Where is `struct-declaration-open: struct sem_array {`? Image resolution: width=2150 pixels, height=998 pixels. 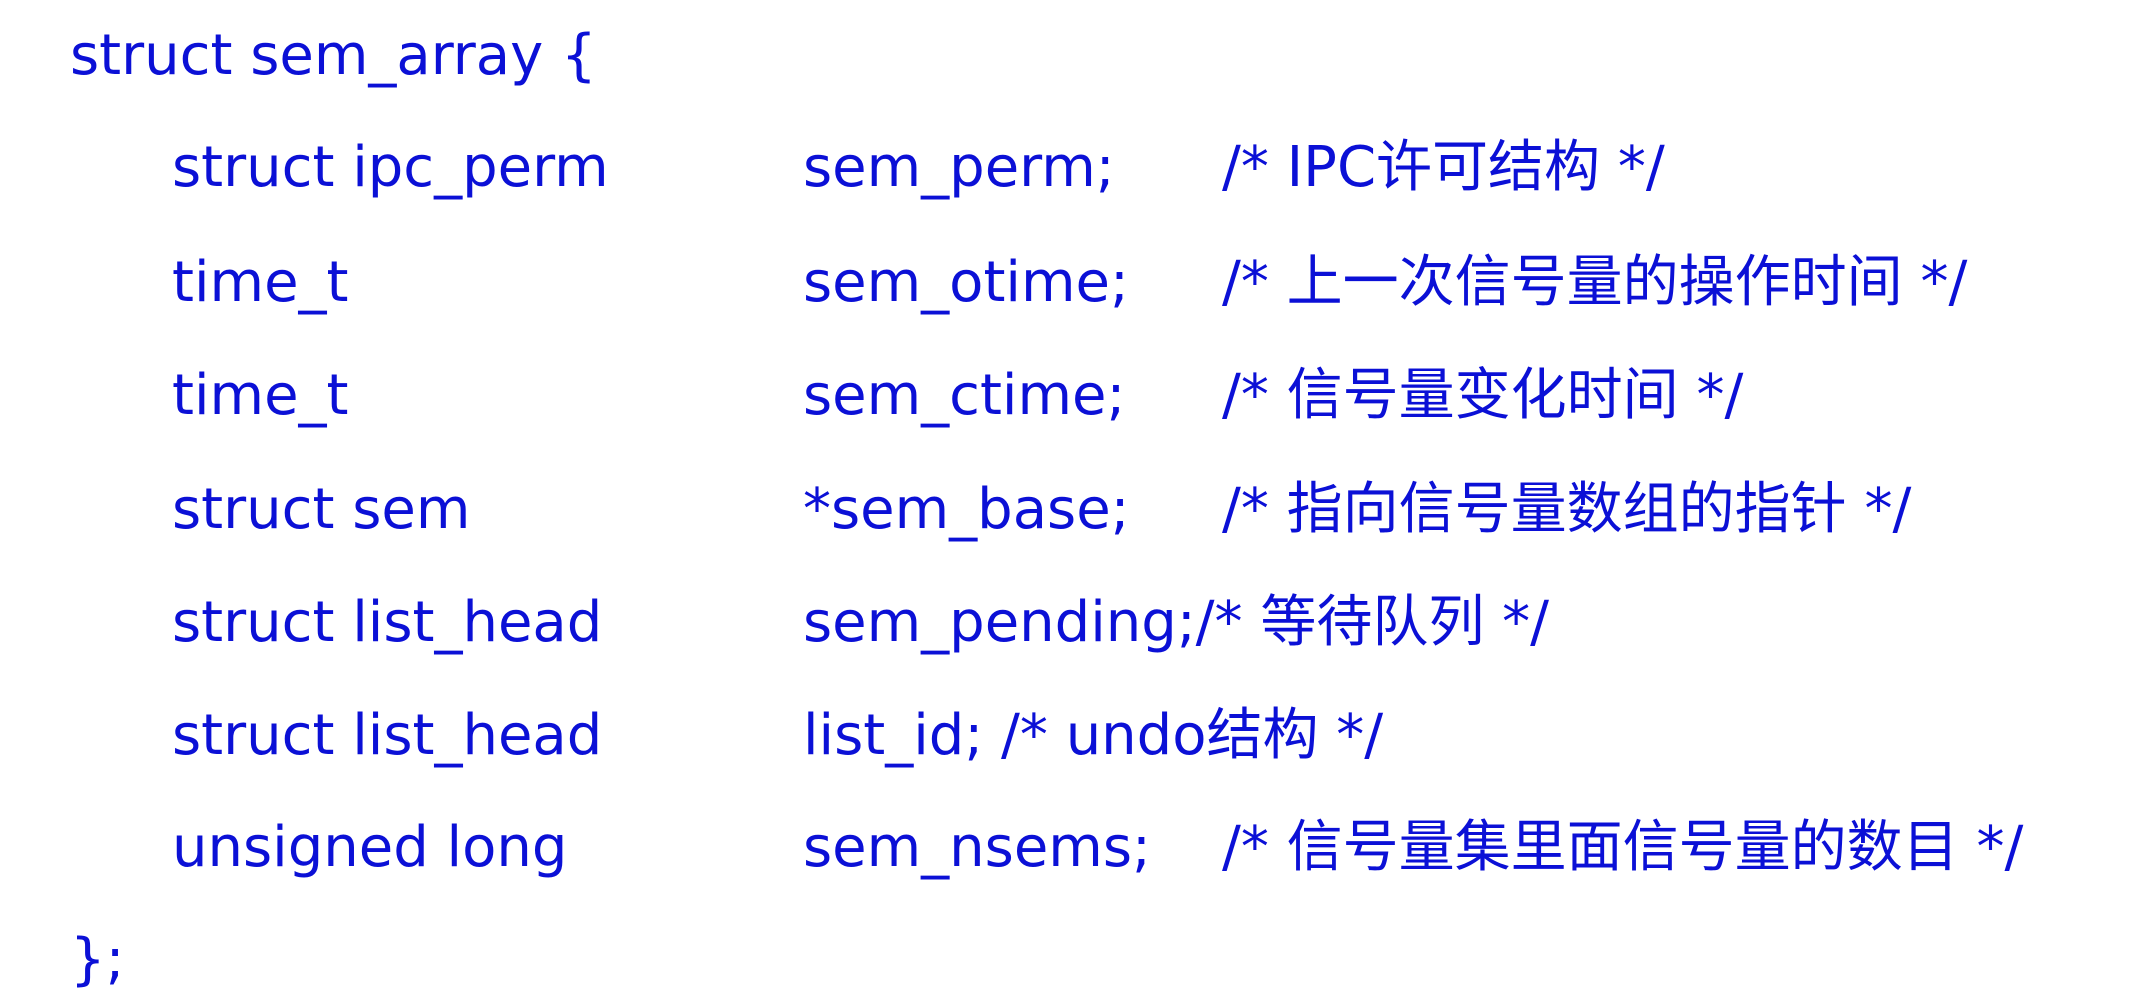 struct-declaration-open: struct sem_array { is located at coordinates (333, 55).